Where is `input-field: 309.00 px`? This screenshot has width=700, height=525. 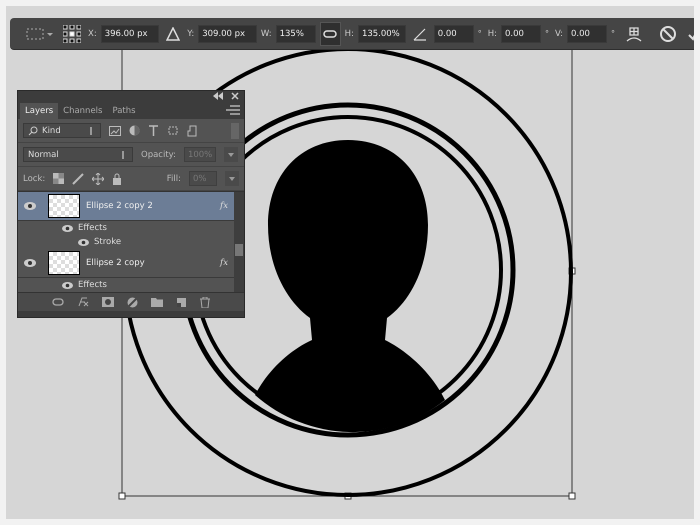
input-field: 309.00 px is located at coordinates (227, 33).